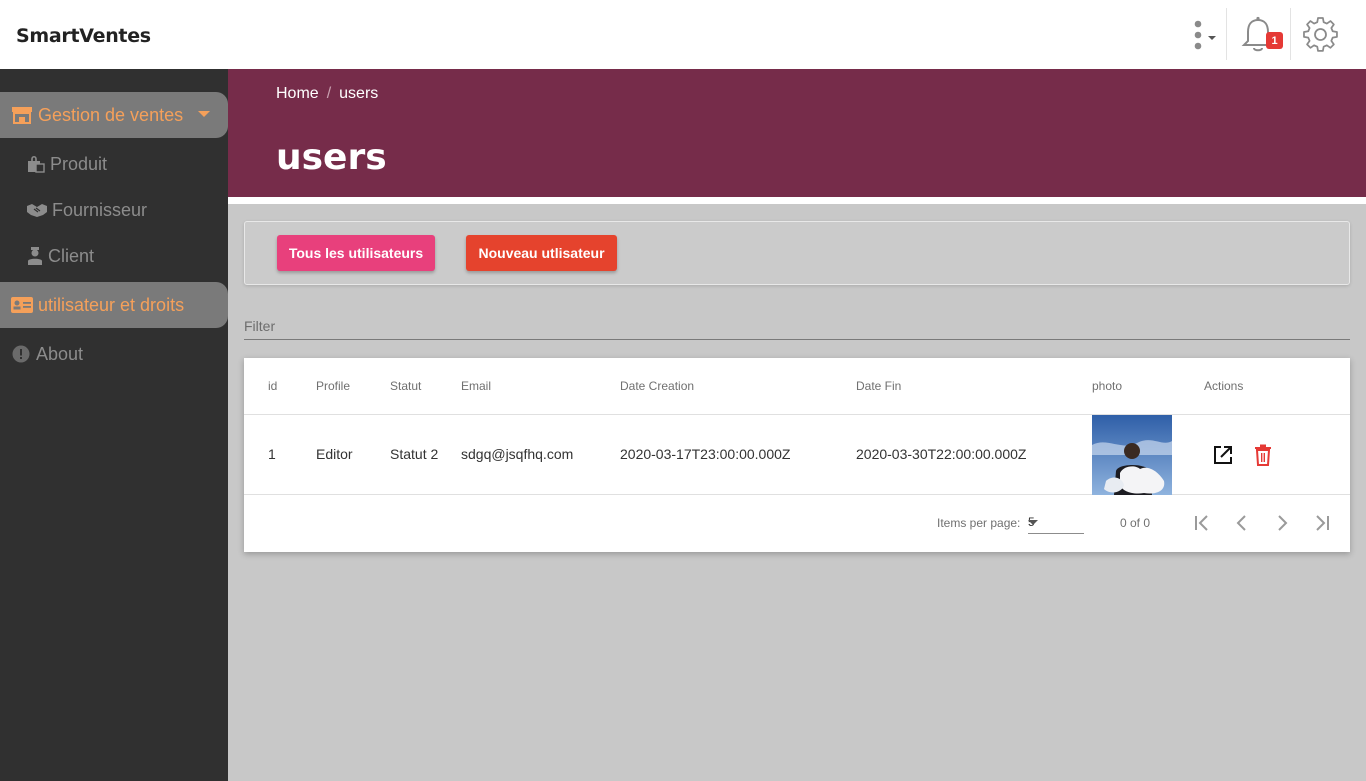  What do you see at coordinates (1056, 523) in the screenshot?
I see `items-per-page-select: 5` at bounding box center [1056, 523].